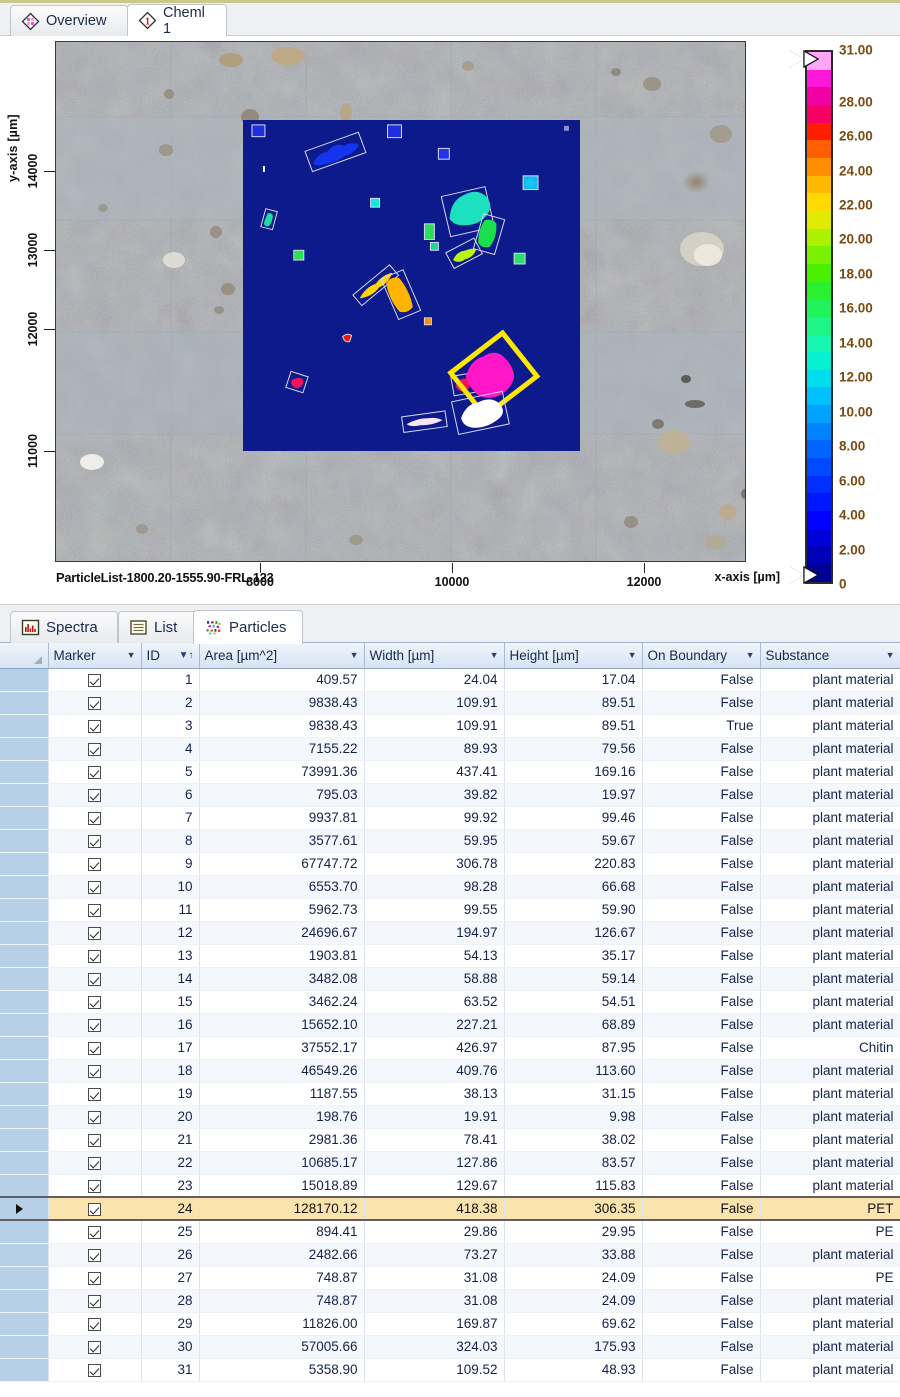  What do you see at coordinates (64, 627) in the screenshot?
I see `tab-spectra: Spectra` at bounding box center [64, 627].